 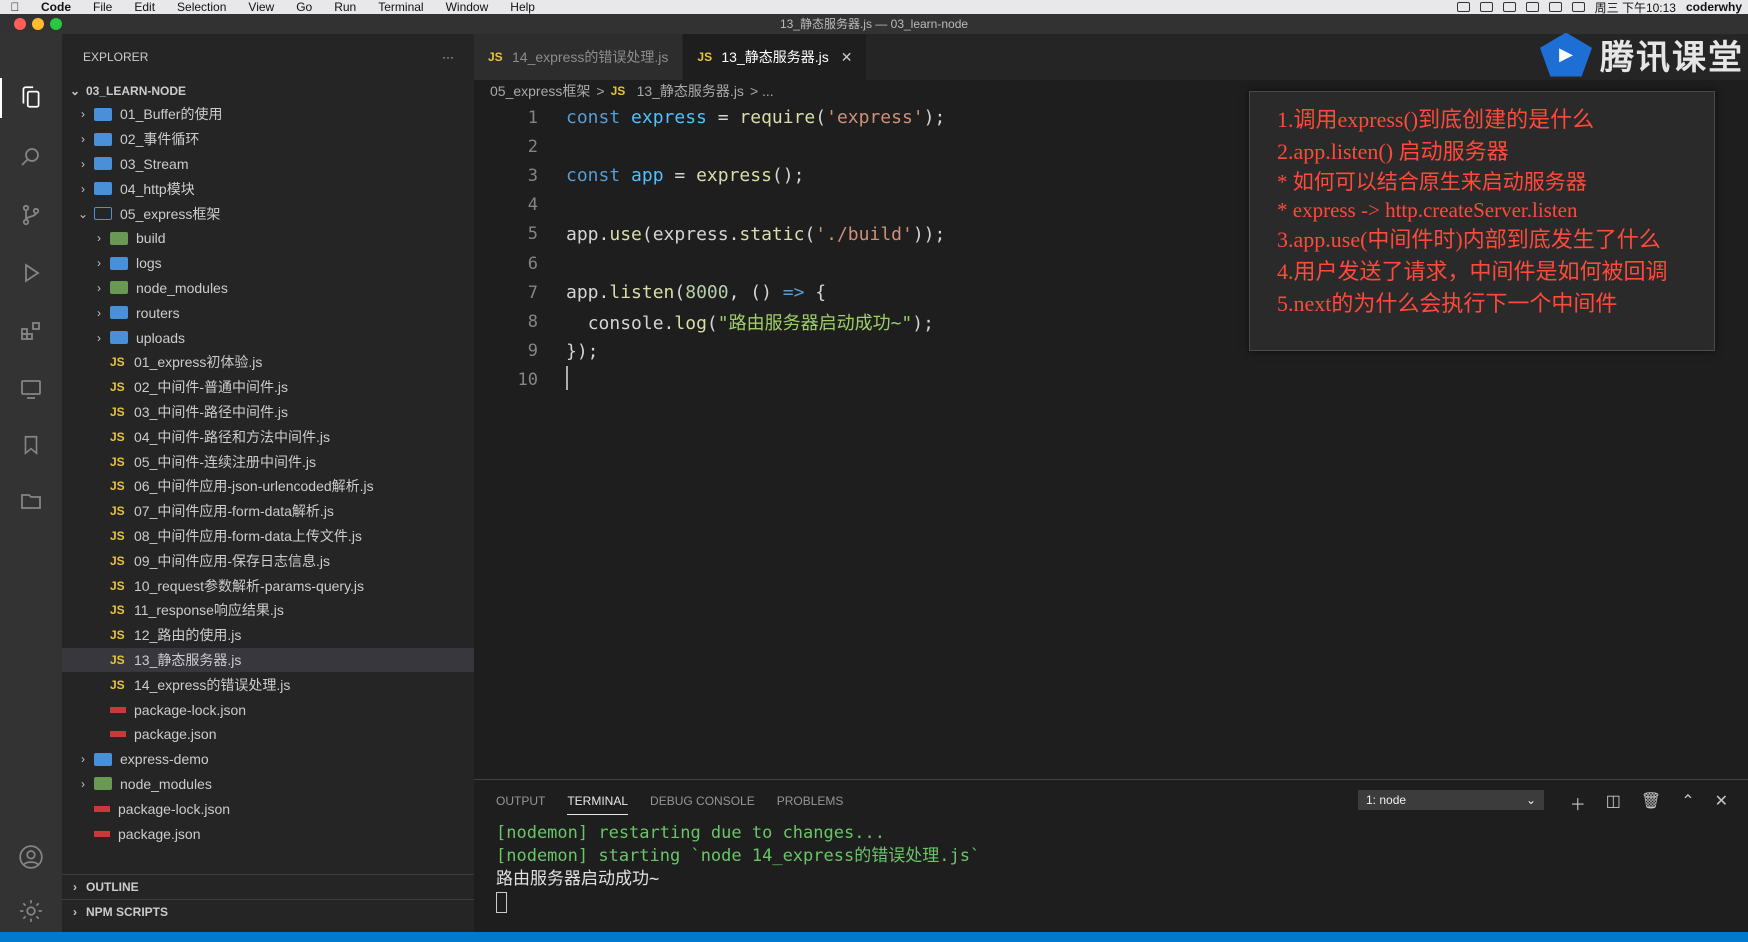 What do you see at coordinates (268, 635) in the screenshot?
I see `tree-item: JS 12_路由的使用.js` at bounding box center [268, 635].